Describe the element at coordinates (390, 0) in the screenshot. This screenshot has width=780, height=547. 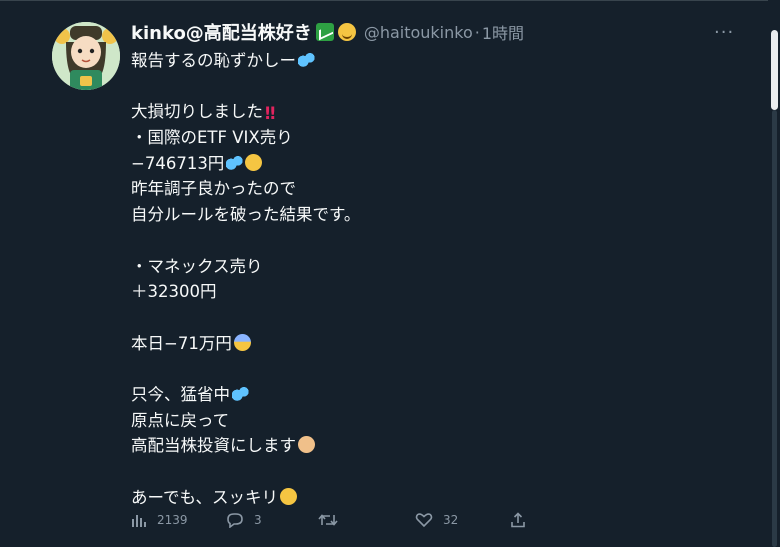
I see `top-divider` at that location.